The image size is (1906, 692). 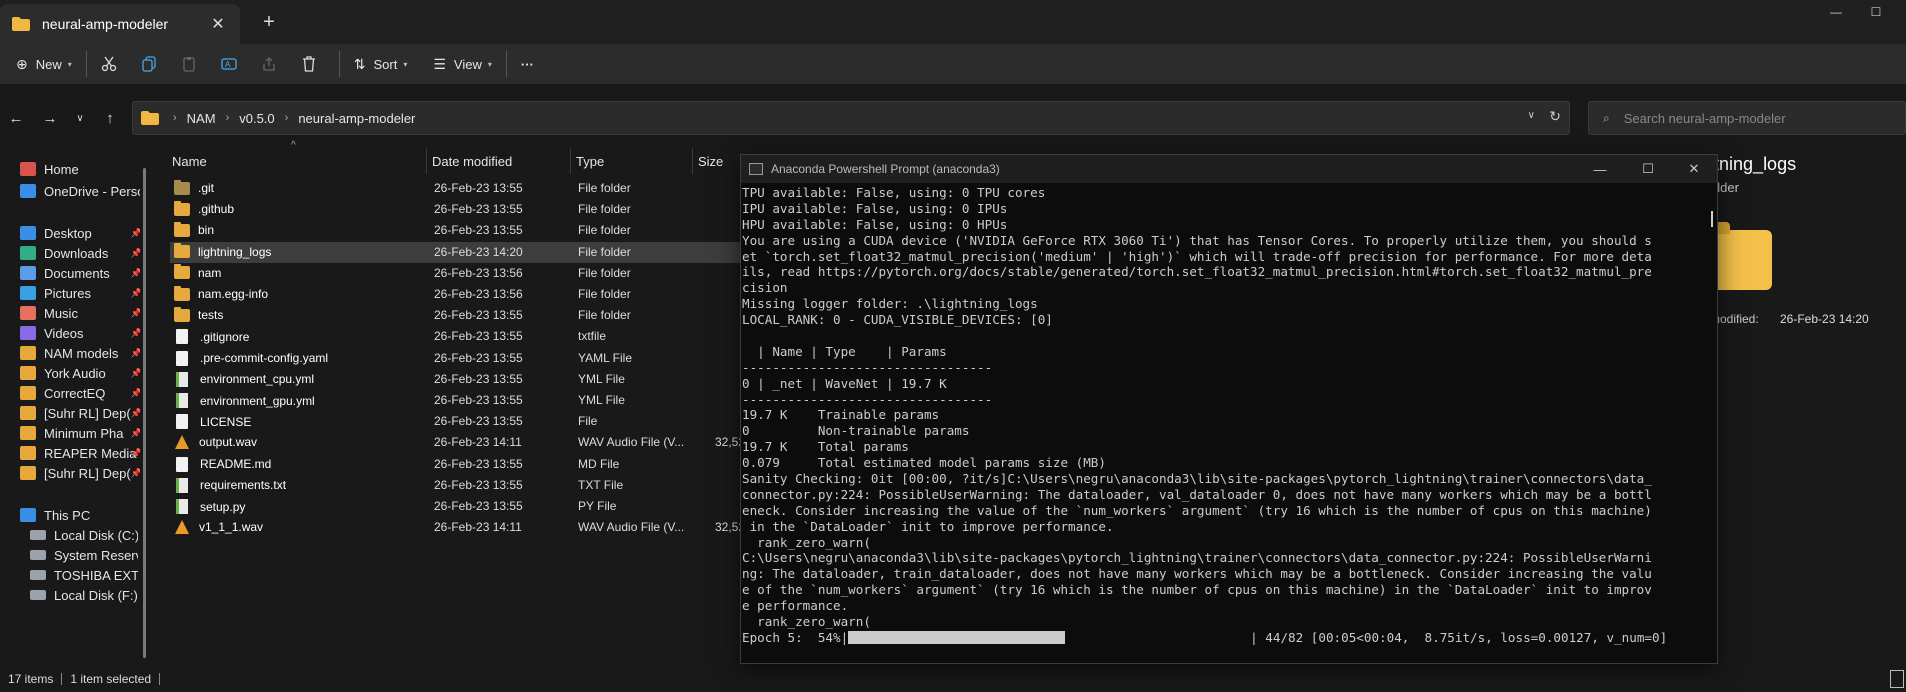 I want to click on file-name-text: lightning_logs, so click(x=235, y=251).